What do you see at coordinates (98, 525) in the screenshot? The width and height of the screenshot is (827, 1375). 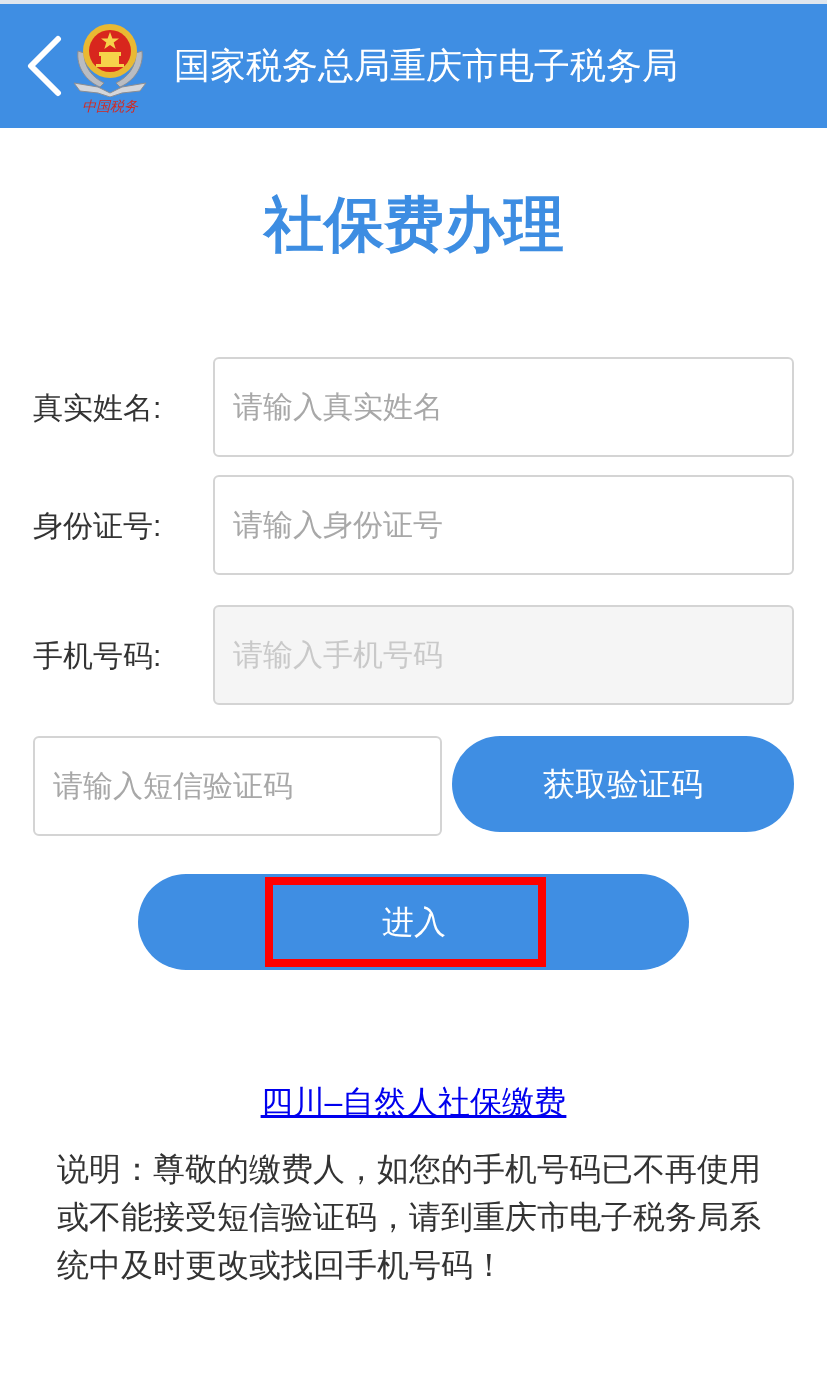 I see `field-label: 身份证号:` at bounding box center [98, 525].